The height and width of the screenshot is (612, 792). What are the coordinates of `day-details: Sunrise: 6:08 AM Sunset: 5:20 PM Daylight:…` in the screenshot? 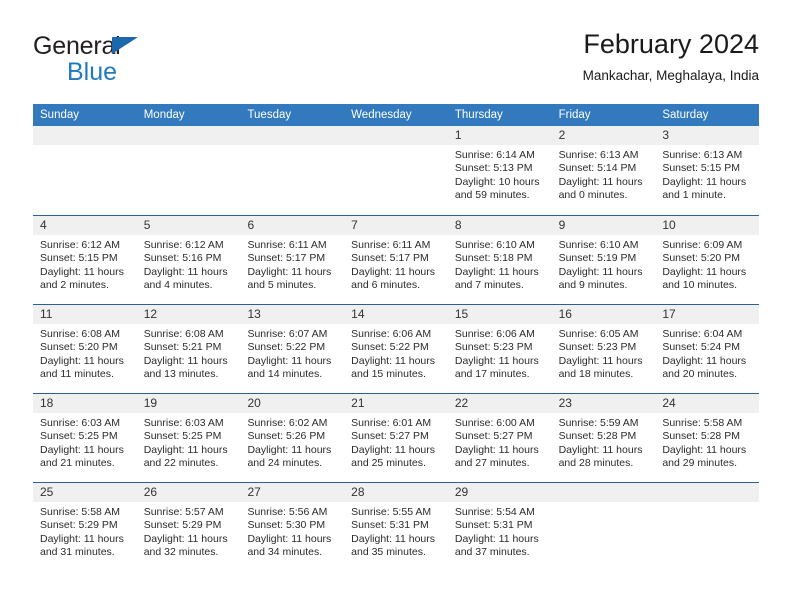 It's located at (85, 353).